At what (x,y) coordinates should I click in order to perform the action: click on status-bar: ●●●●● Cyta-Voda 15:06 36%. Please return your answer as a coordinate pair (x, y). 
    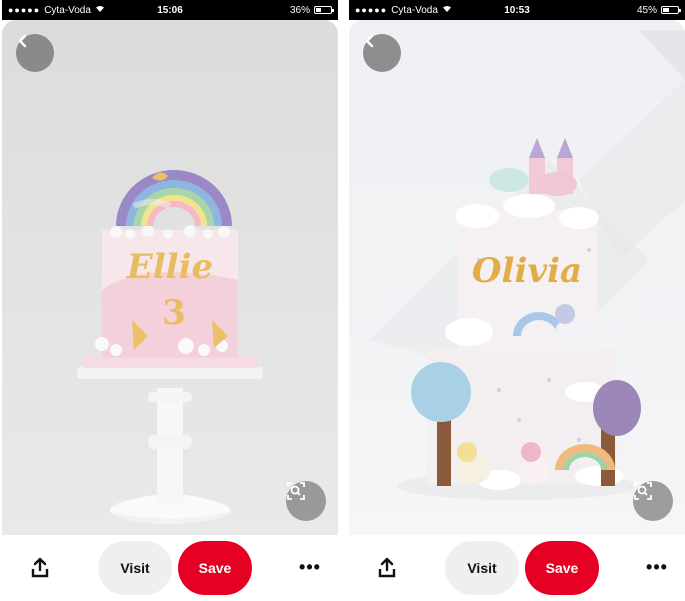
    Looking at the image, I should click on (170, 10).